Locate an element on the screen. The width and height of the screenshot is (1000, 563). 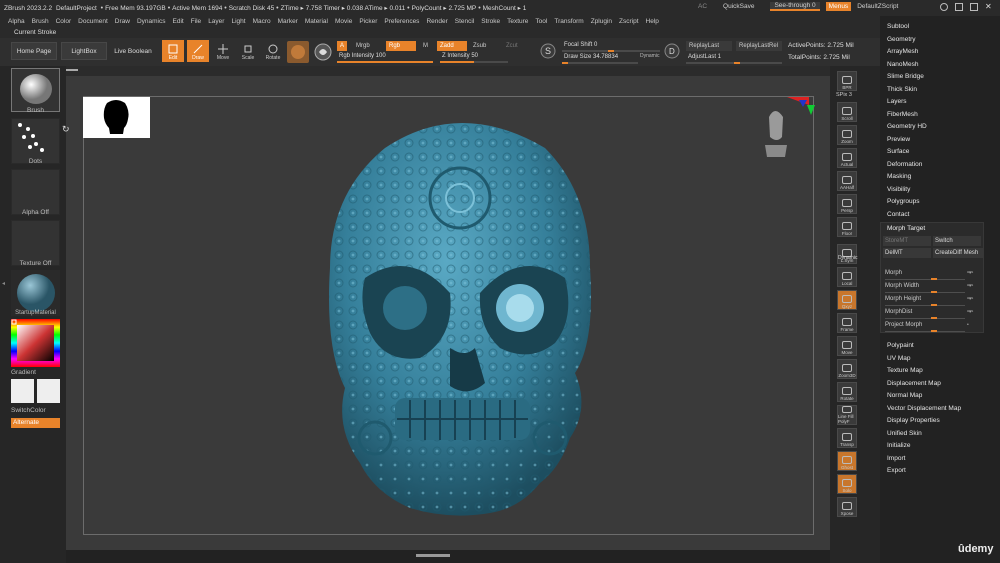
material-swatch-button is located at coordinates (298, 52).